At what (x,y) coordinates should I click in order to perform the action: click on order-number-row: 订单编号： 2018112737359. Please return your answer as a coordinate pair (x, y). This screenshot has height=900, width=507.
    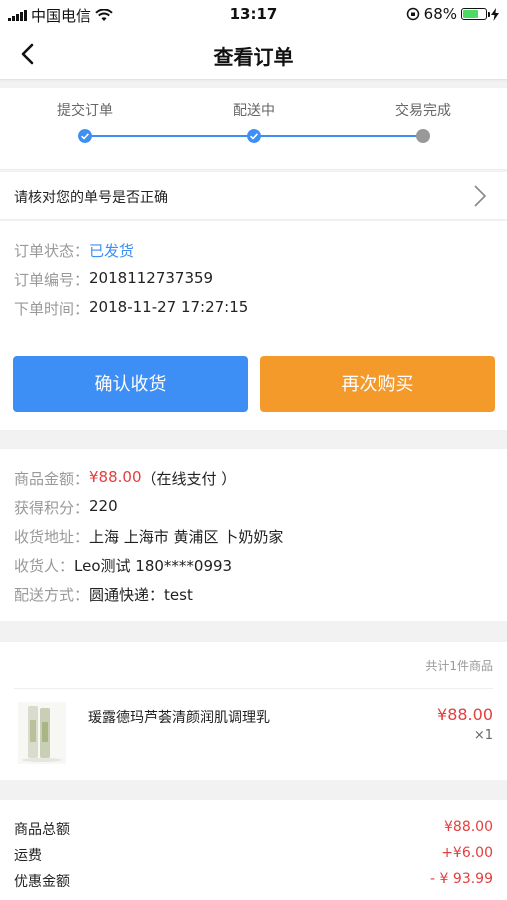
    Looking at the image, I should click on (113, 279).